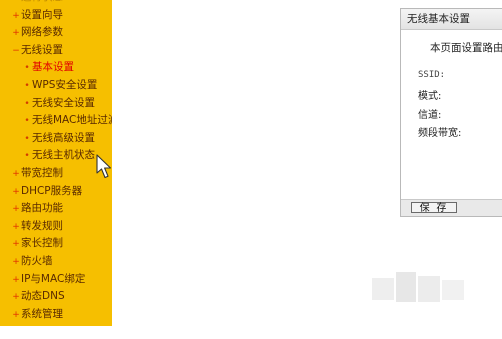 This screenshot has height=339, width=502. I want to click on sidebar-item-label: 无线设置, so click(42, 49).